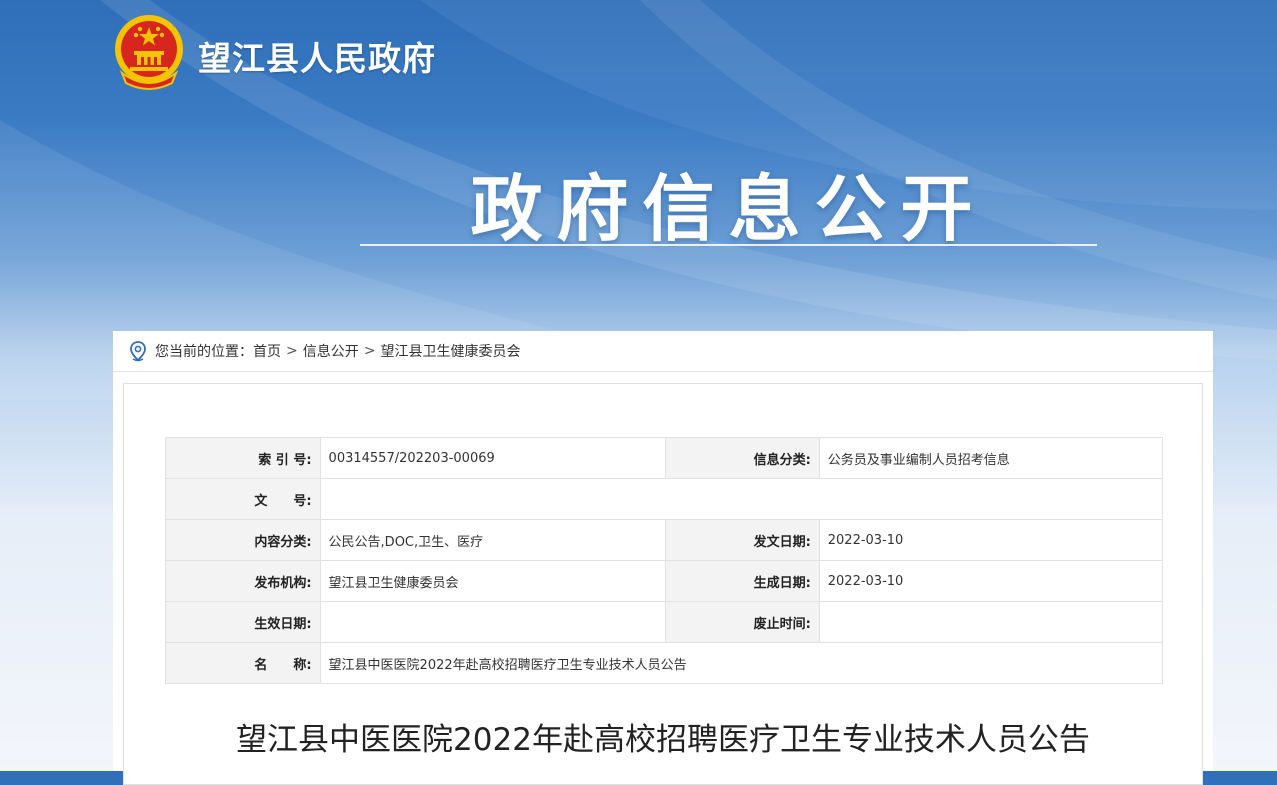  What do you see at coordinates (741, 499) in the screenshot?
I see `value-doc-number` at bounding box center [741, 499].